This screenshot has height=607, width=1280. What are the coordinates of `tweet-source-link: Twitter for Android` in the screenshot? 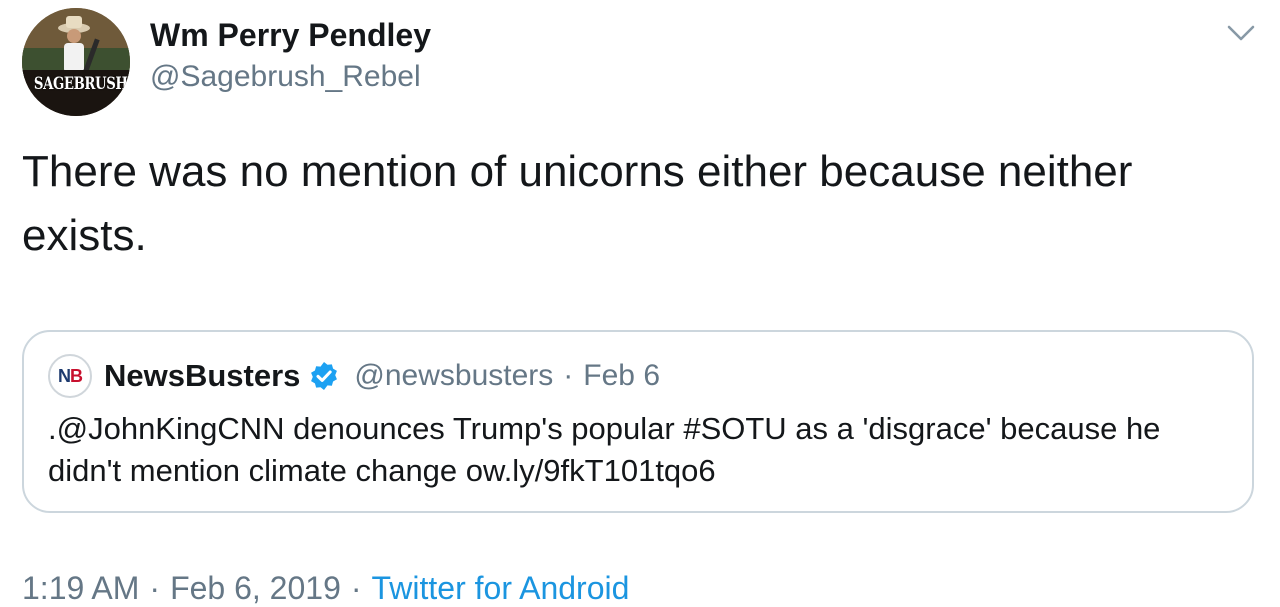 It's located at (501, 588).